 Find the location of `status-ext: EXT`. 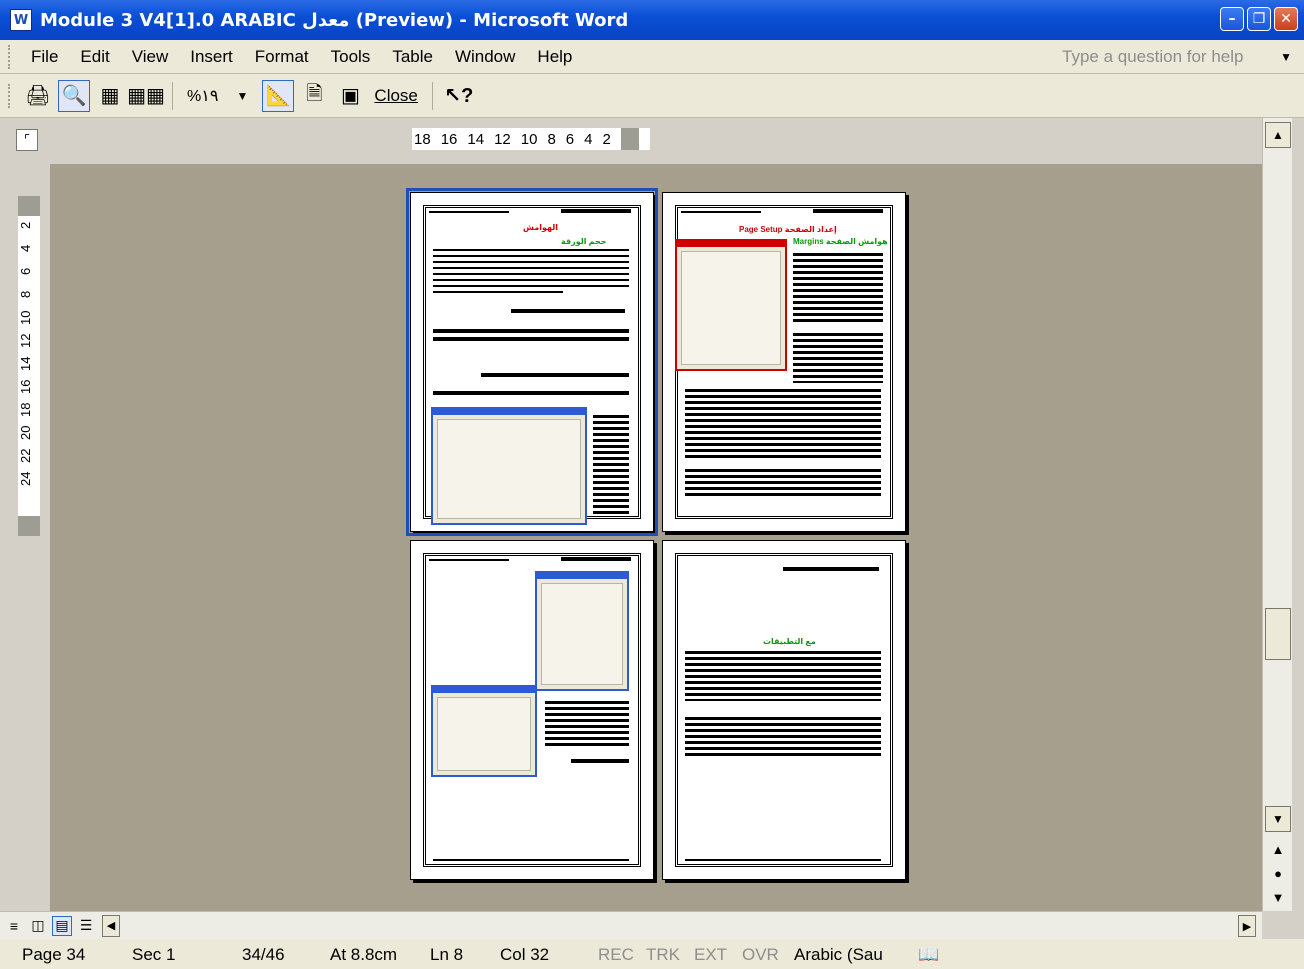

status-ext: EXT is located at coordinates (710, 955).